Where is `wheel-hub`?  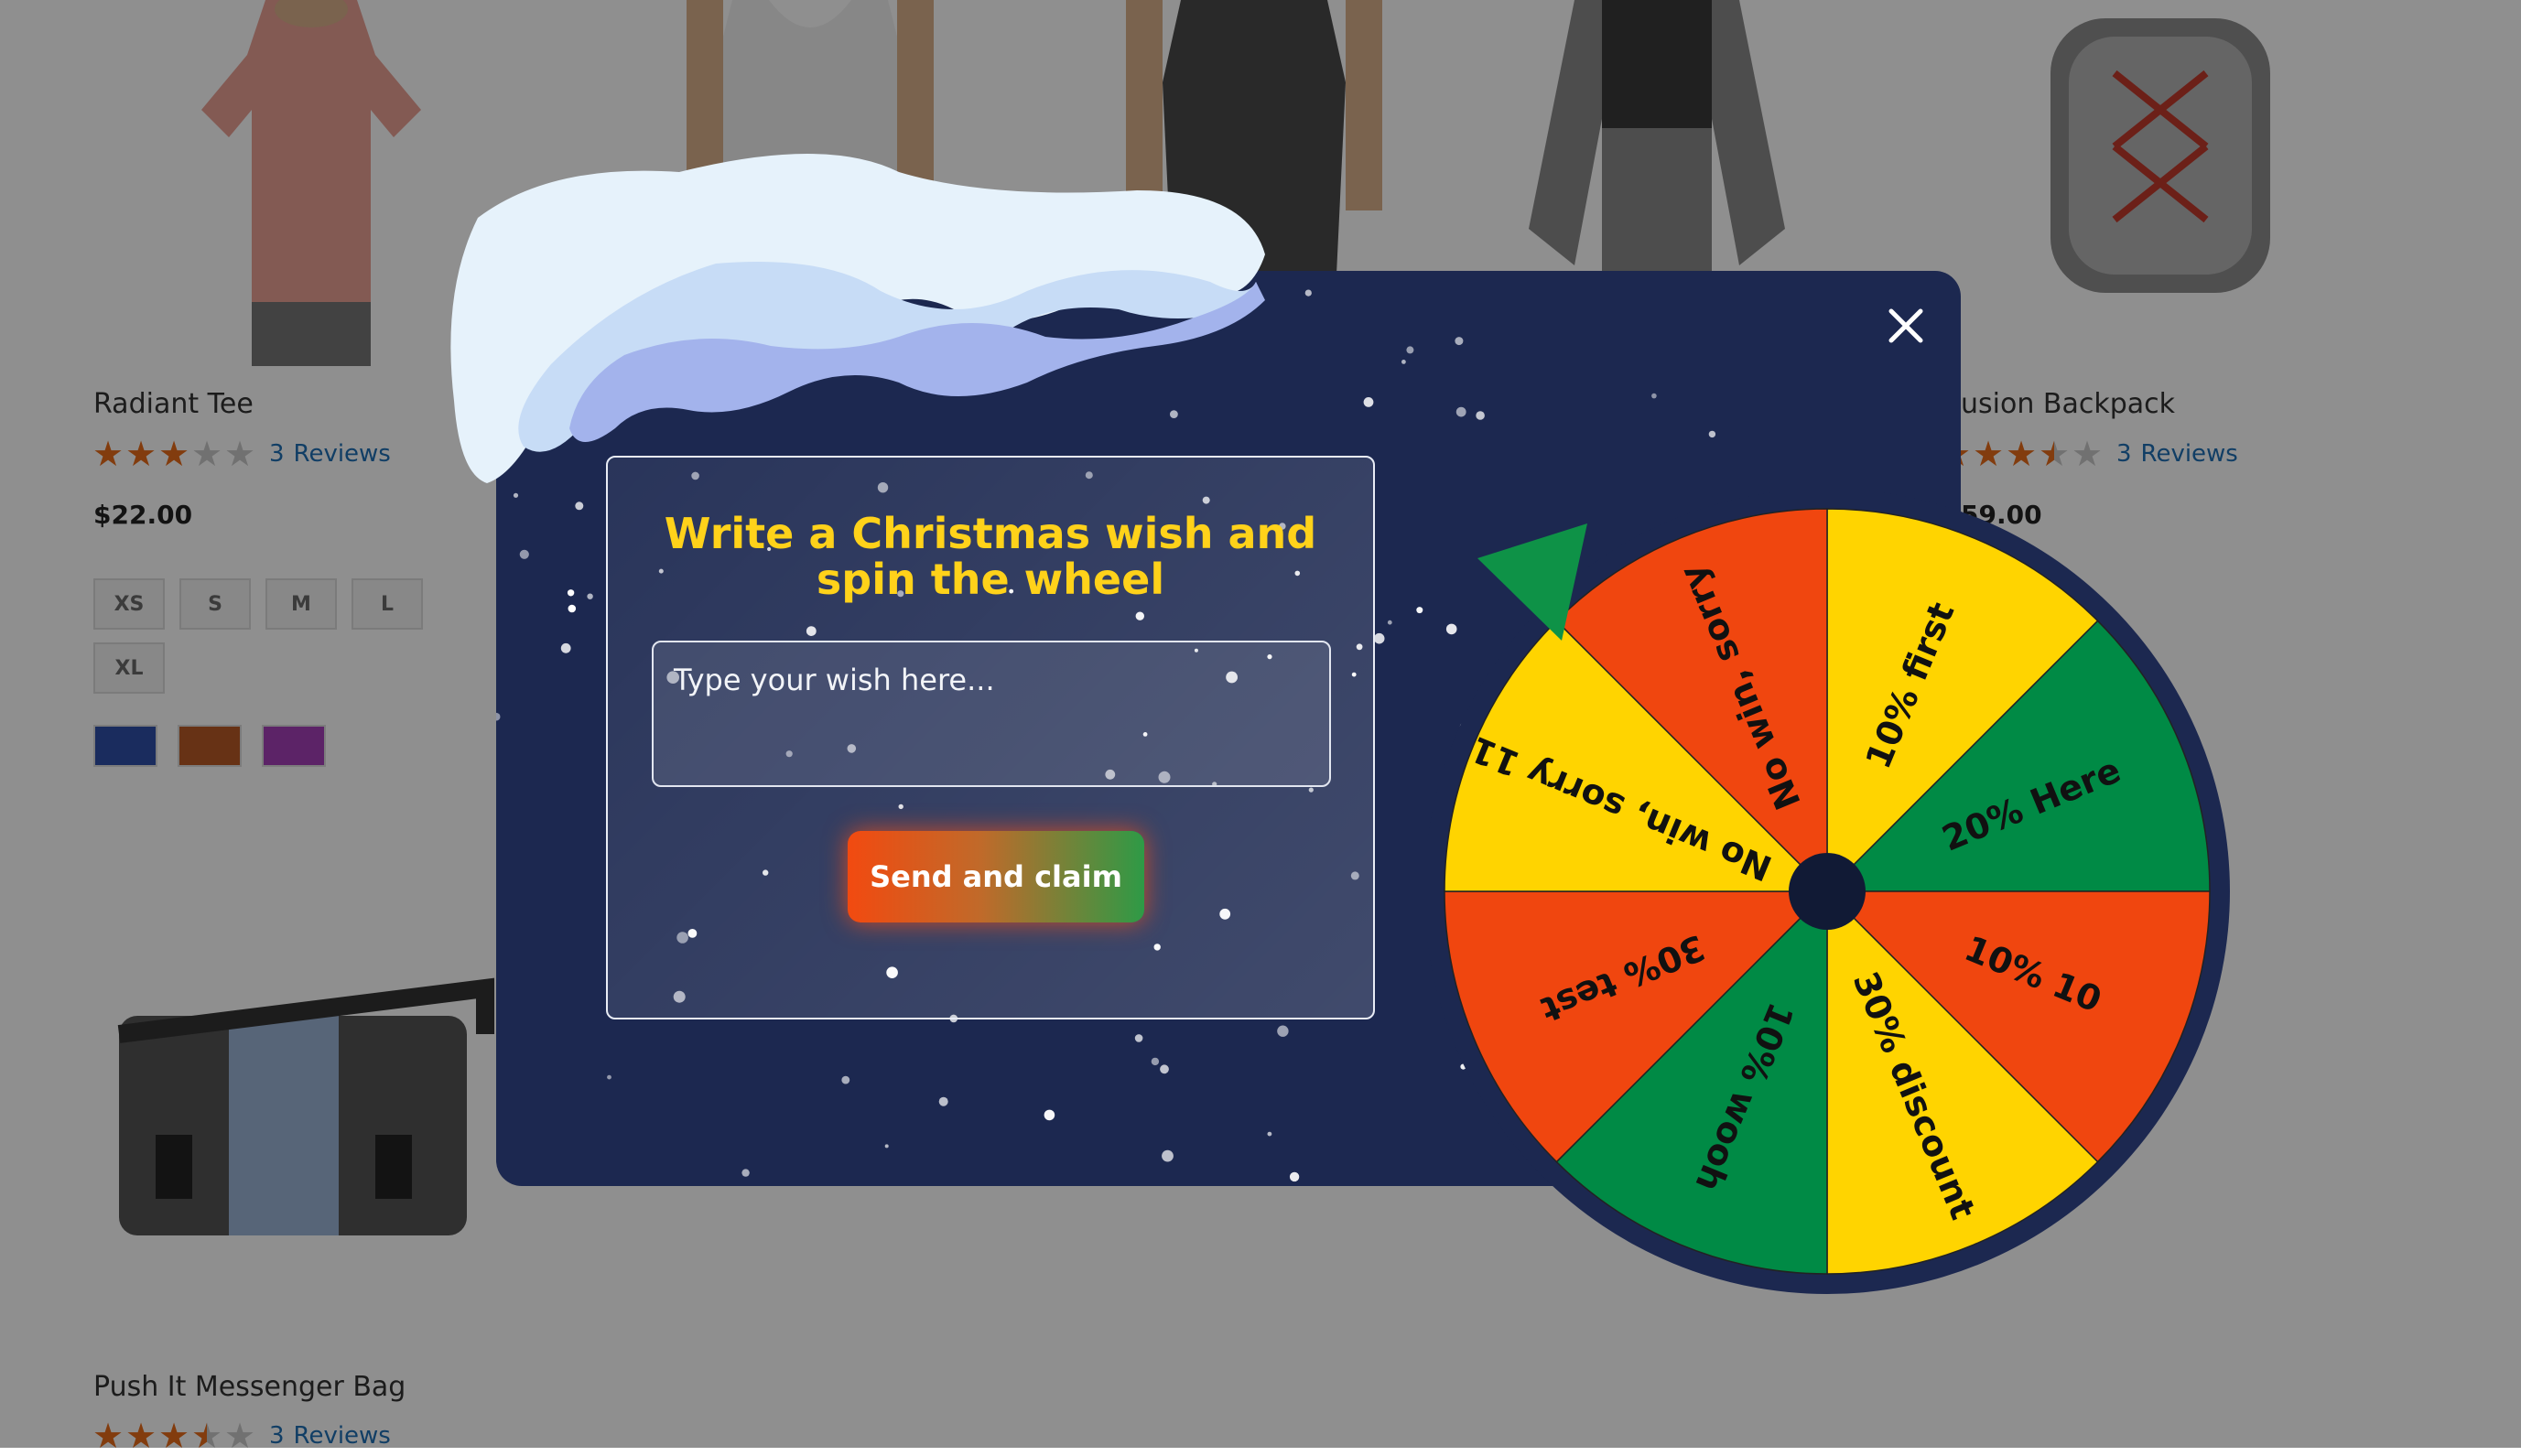
wheel-hub is located at coordinates (1827, 891).